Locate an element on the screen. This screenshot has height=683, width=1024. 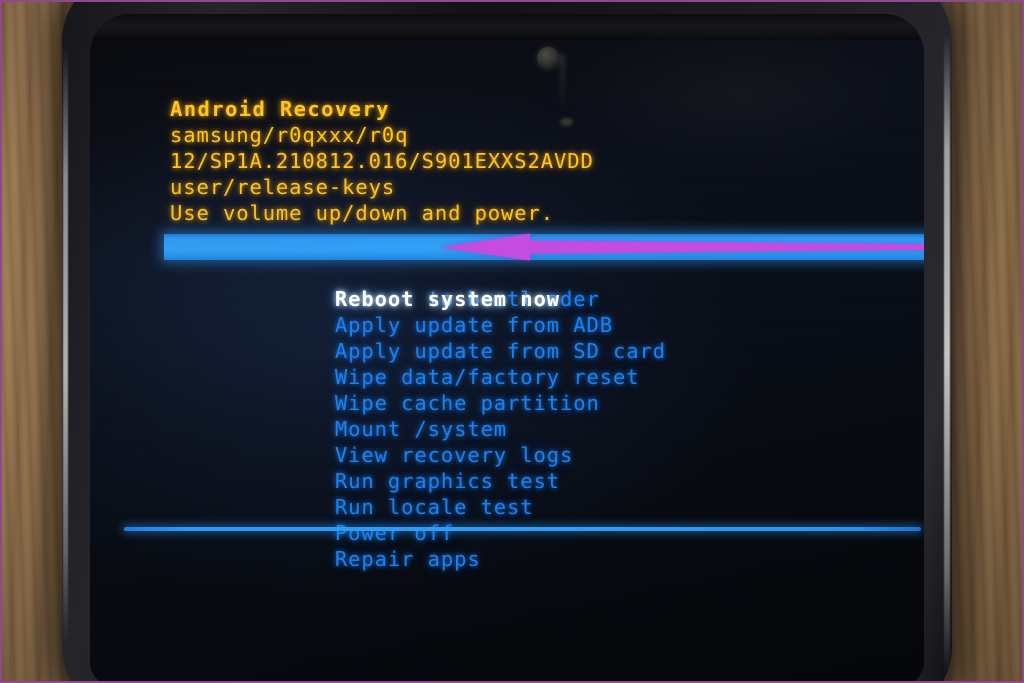
menu-item-label: Repair apps is located at coordinates (407, 559).